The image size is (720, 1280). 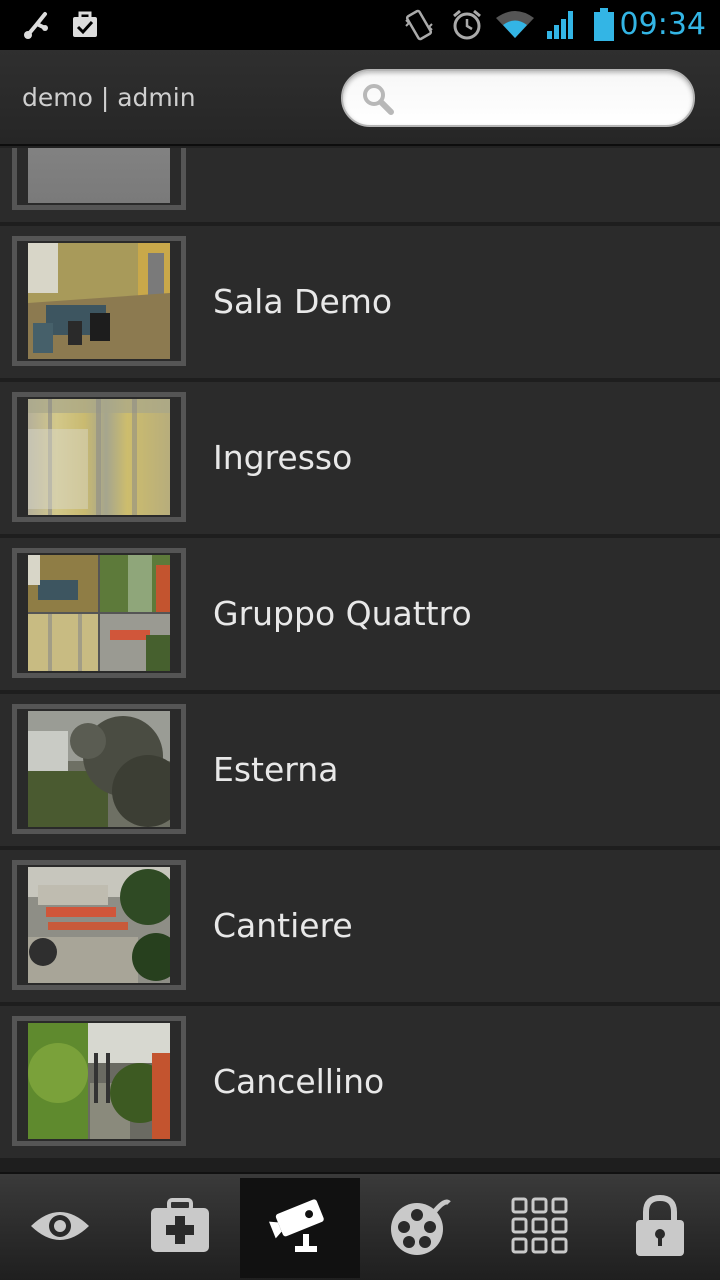 What do you see at coordinates (360, 770) in the screenshot?
I see `camera-list-item: Esterna` at bounding box center [360, 770].